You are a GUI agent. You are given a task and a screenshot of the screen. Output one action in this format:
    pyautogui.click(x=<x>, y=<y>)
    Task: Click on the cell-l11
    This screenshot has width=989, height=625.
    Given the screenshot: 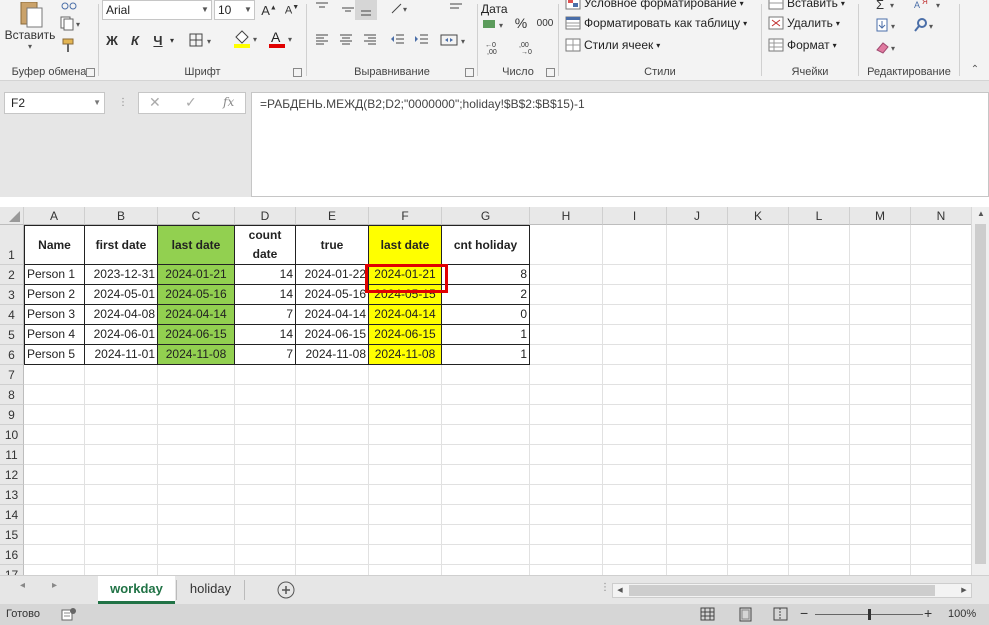 What is the action you would take?
    pyautogui.click(x=819, y=455)
    